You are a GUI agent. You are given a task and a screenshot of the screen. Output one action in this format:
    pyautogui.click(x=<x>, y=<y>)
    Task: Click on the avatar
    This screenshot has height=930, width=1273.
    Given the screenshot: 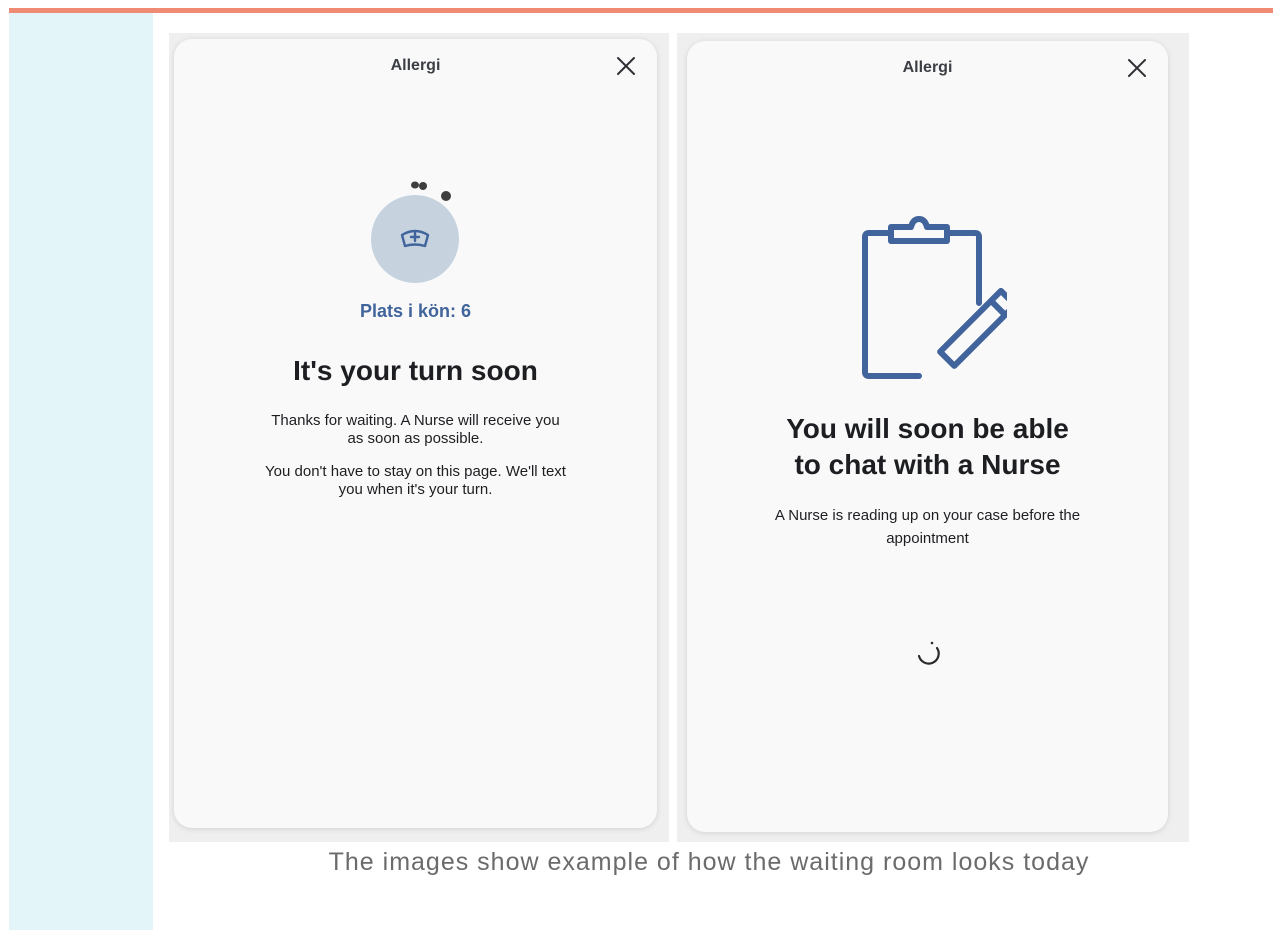 What is the action you would take?
    pyautogui.click(x=415, y=239)
    